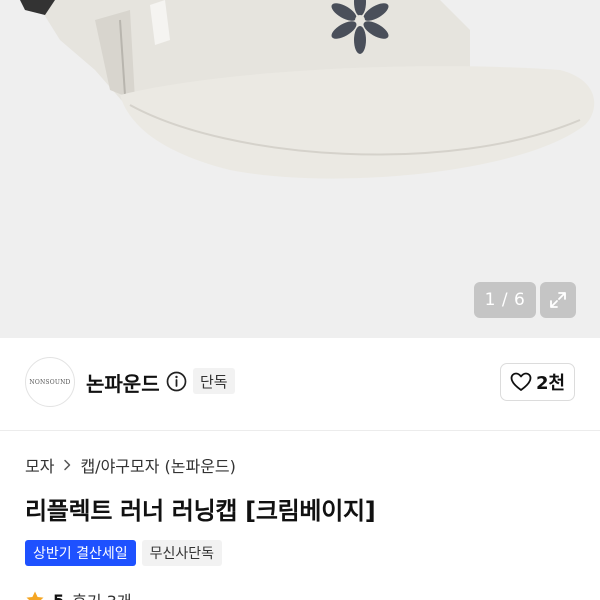 This screenshot has width=600, height=600. Describe the element at coordinates (521, 381) in the screenshot. I see `heart-icon` at that location.